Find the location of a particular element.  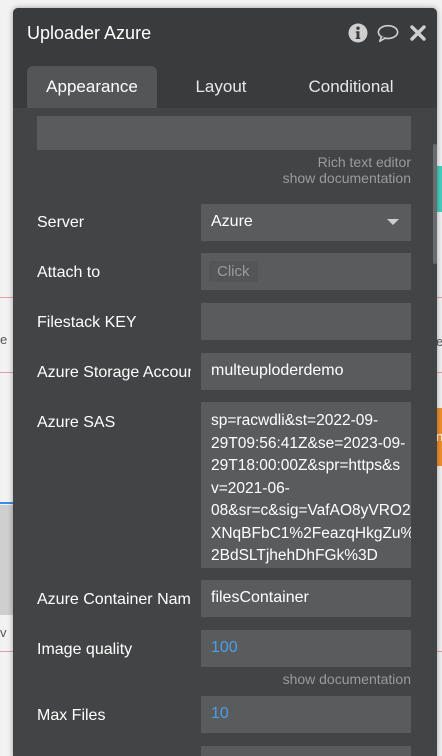

comment-icon is located at coordinates (388, 33).